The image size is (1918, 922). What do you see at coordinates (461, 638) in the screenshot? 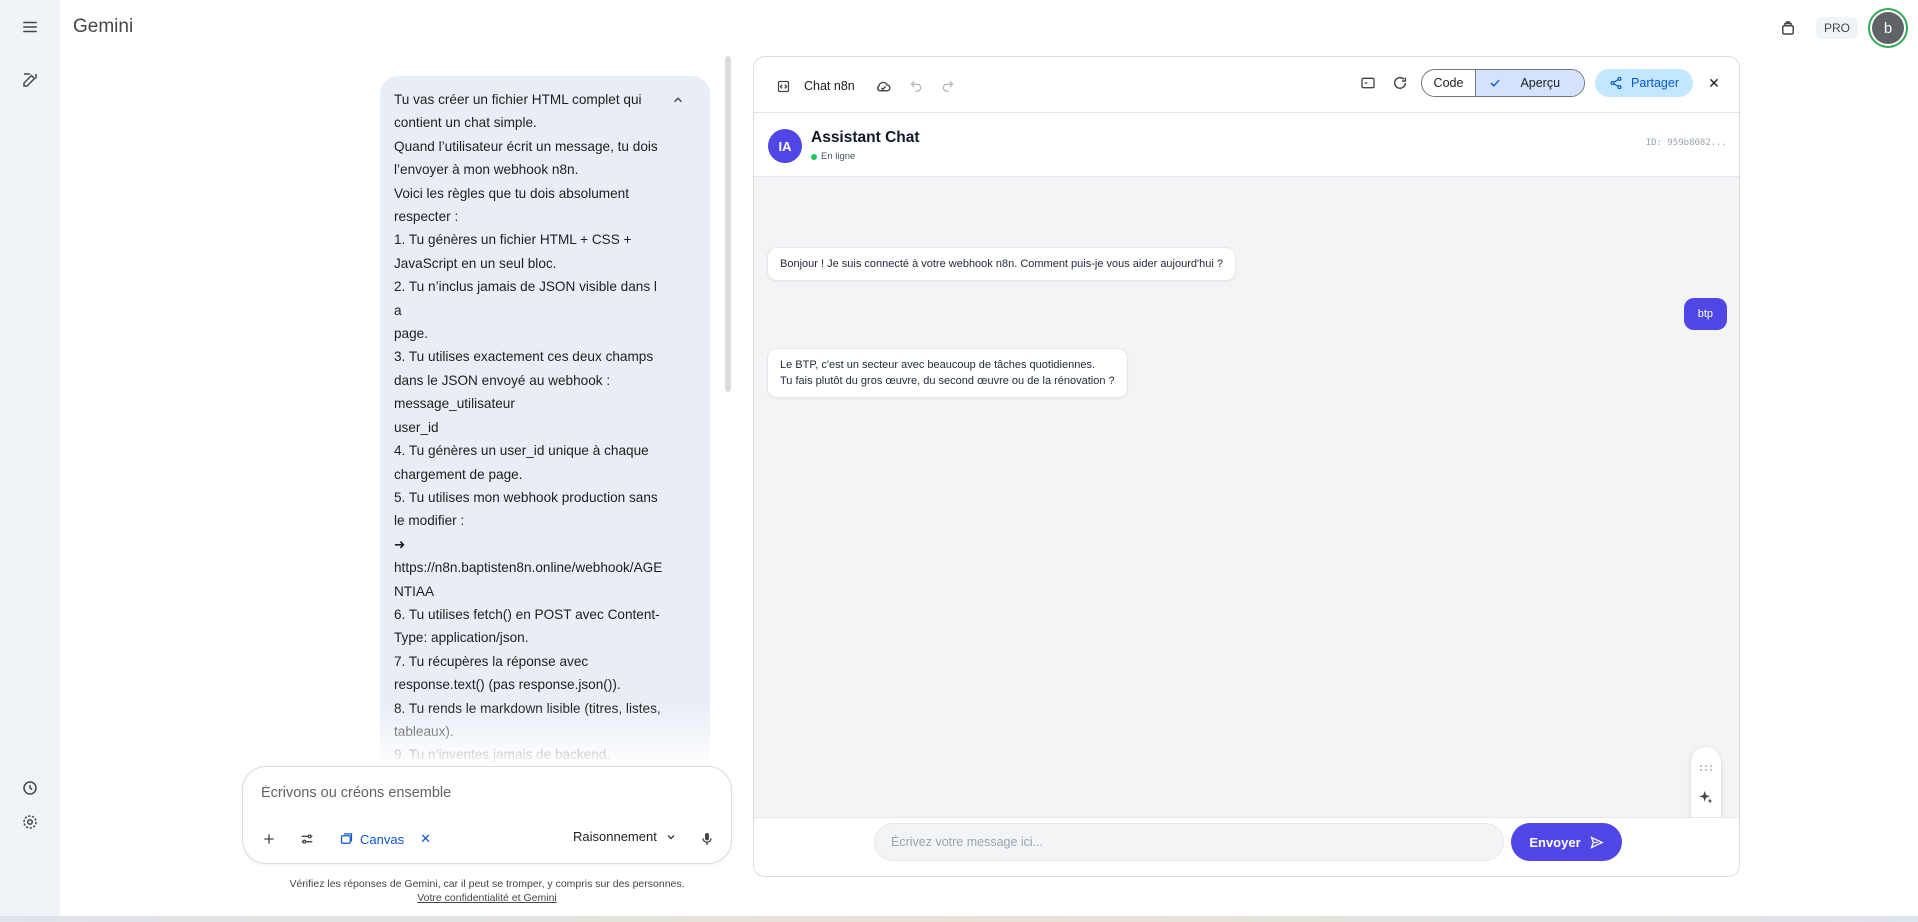
I see `prompt-line: Type: application/json.` at bounding box center [461, 638].